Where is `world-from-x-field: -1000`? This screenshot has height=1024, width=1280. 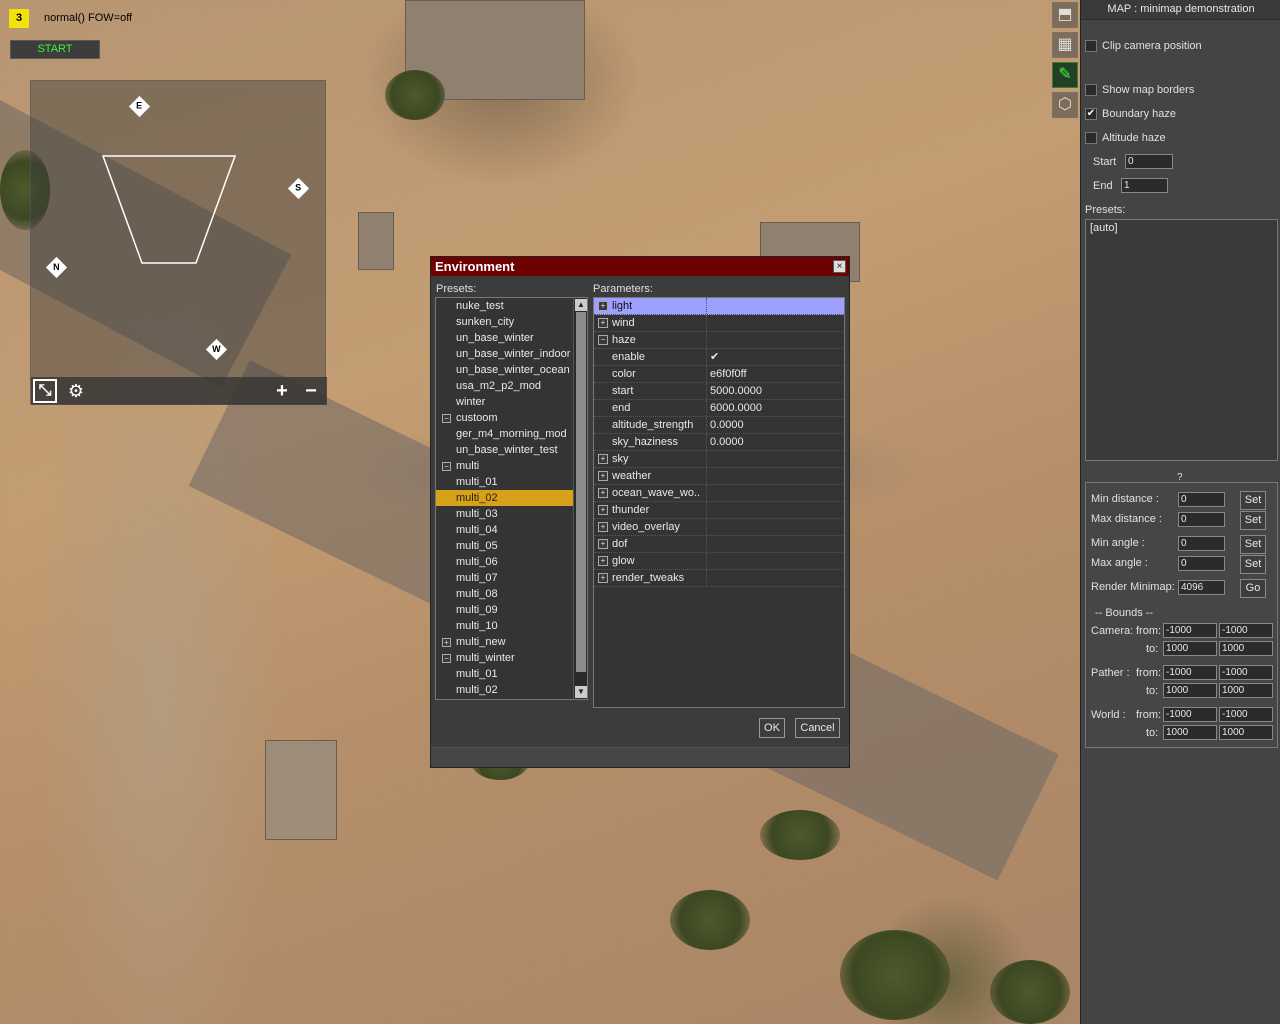 world-from-x-field: -1000 is located at coordinates (1190, 714).